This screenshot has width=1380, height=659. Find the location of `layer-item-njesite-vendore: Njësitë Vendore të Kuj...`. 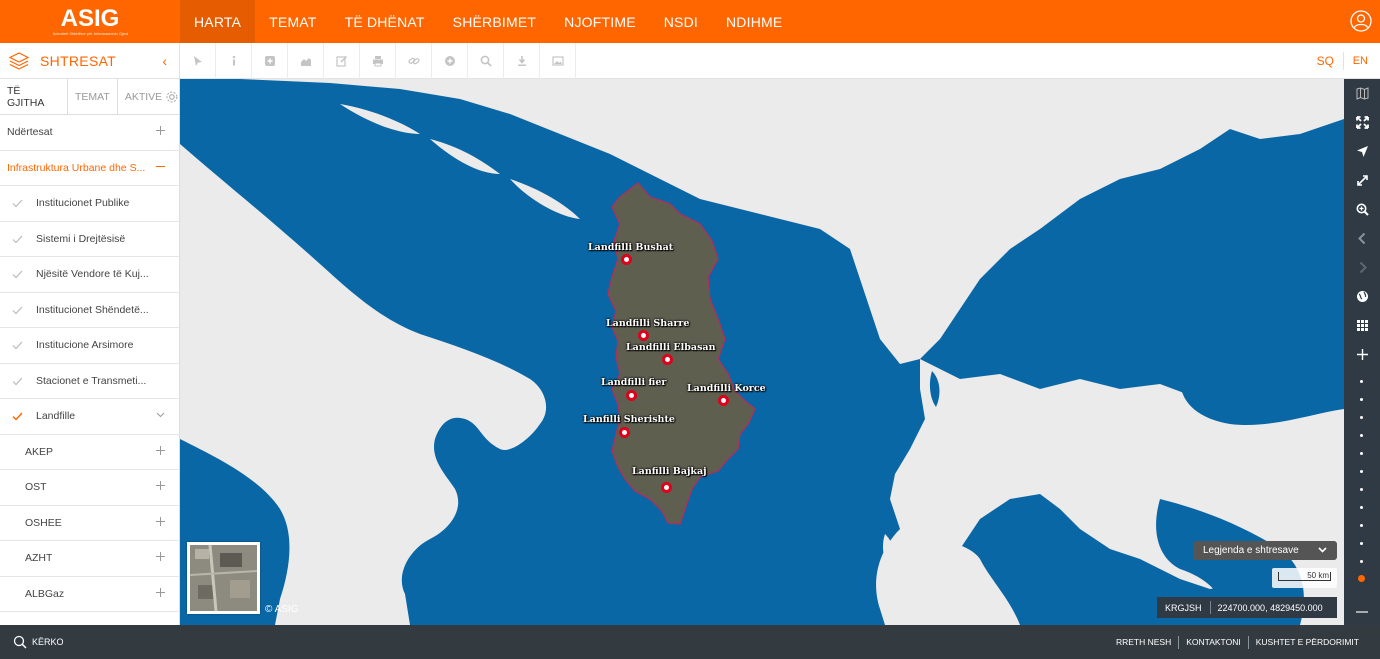

layer-item-njesite-vendore: Njësitë Vendore të Kuj... is located at coordinates (89, 275).